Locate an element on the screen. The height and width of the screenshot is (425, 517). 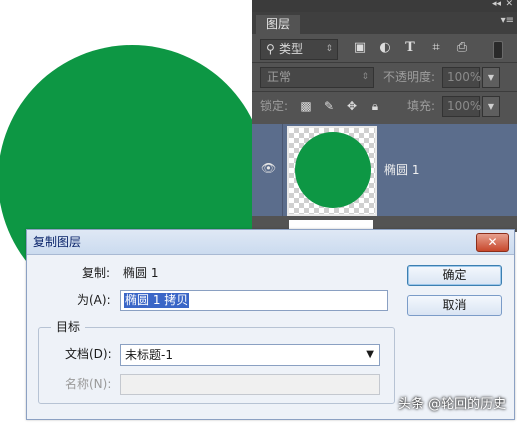
fill-value: 100% is located at coordinates (464, 106).